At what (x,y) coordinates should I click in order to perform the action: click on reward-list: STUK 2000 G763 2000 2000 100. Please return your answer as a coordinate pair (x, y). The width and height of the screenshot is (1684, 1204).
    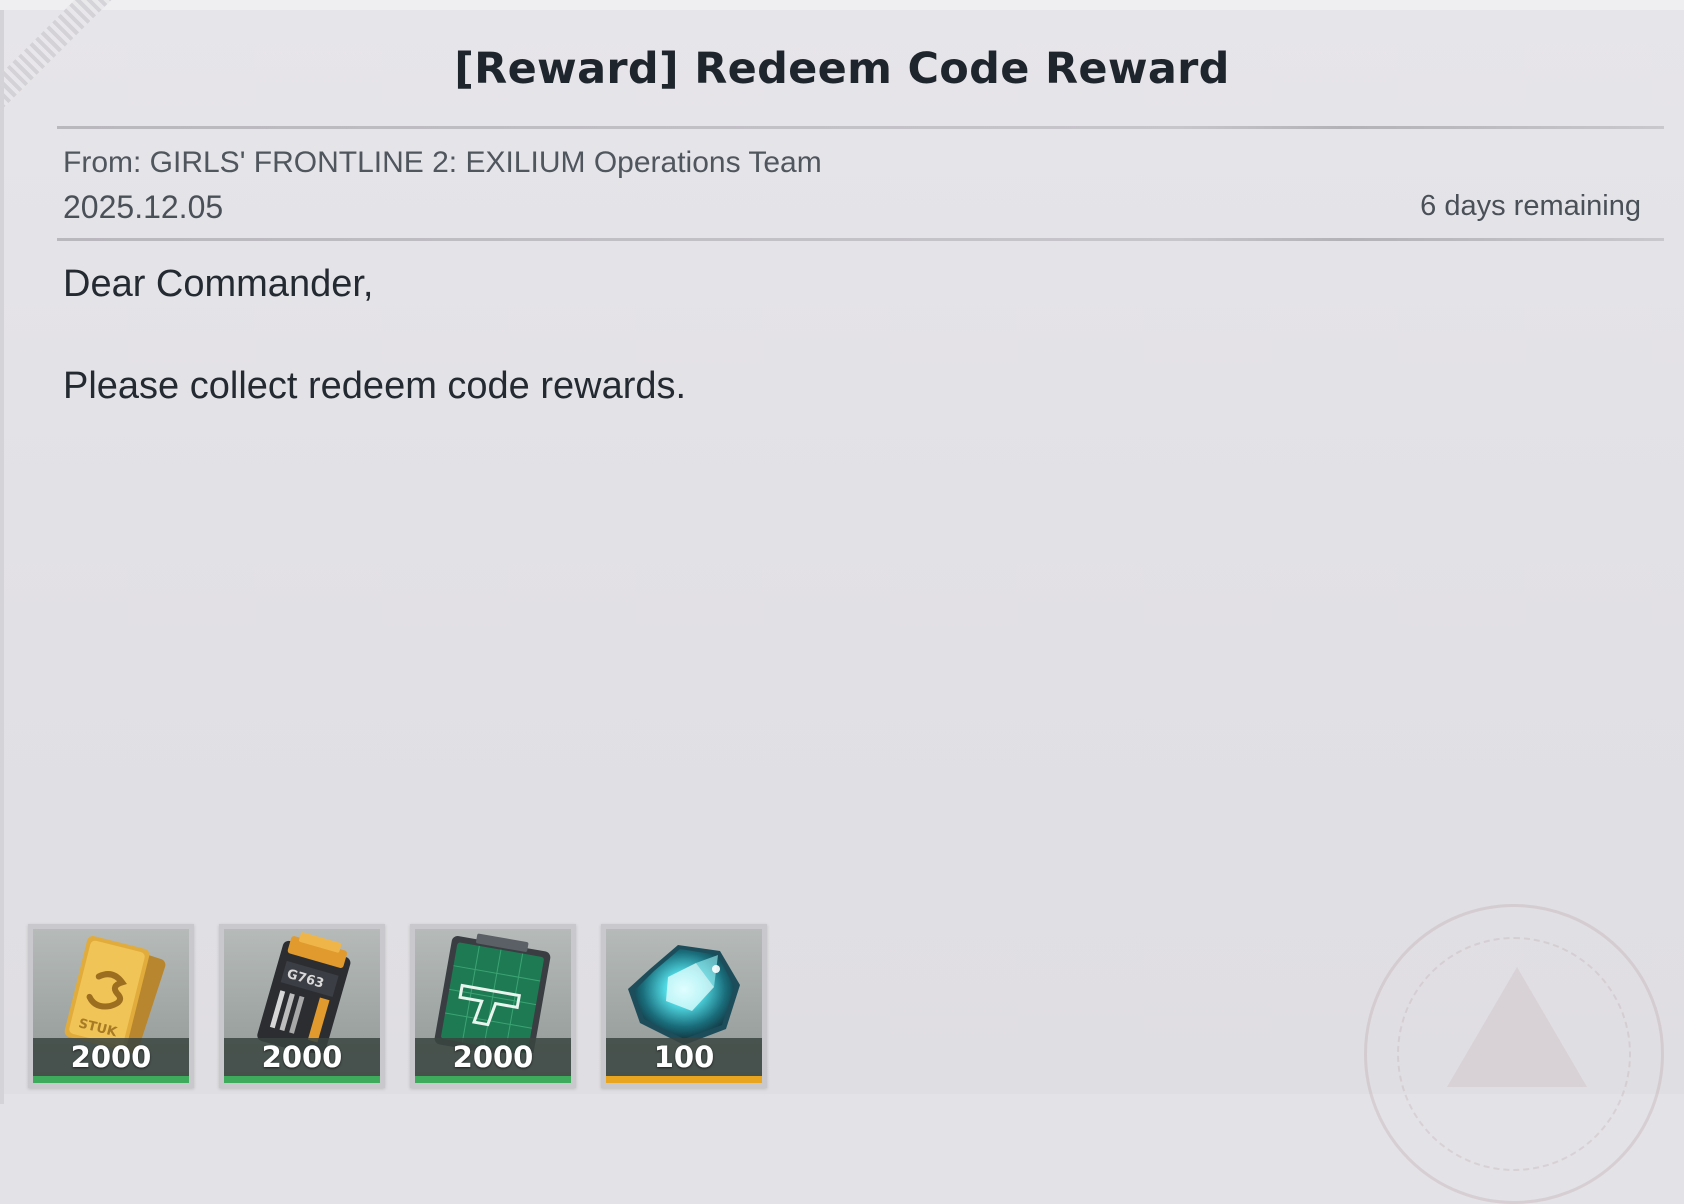
    Looking at the image, I should click on (397, 1006).